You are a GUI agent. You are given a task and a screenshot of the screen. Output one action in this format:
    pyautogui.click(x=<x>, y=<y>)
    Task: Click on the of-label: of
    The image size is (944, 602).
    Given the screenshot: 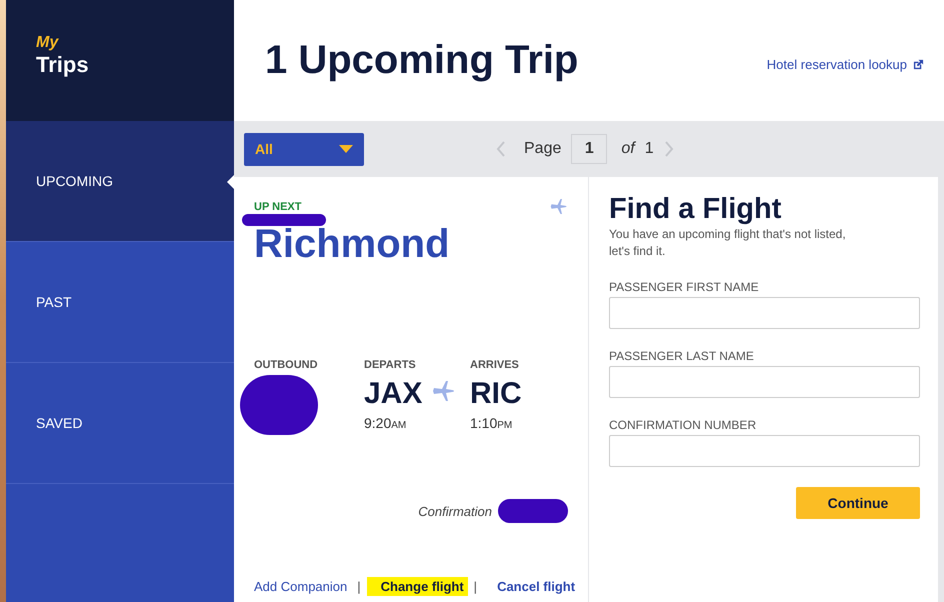 What is the action you would take?
    pyautogui.click(x=628, y=149)
    